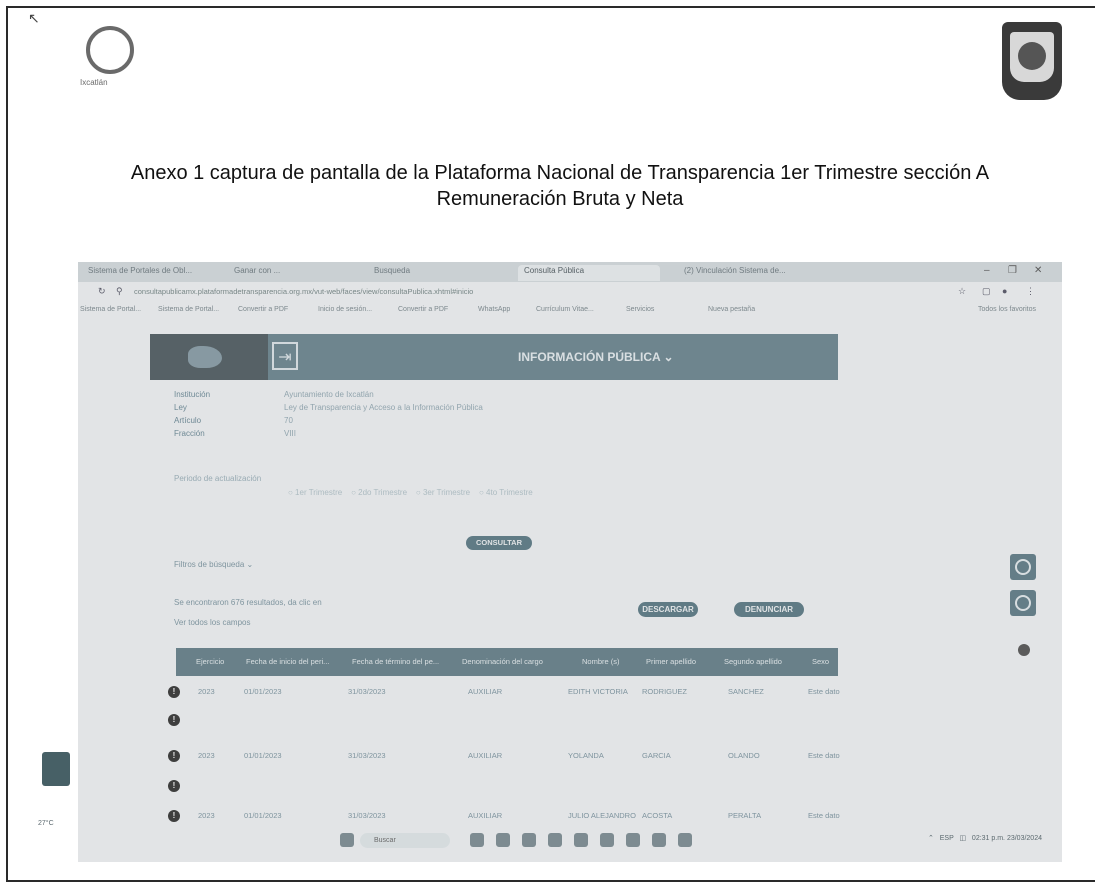  Describe the element at coordinates (685, 840) in the screenshot. I see `excel-icon` at that location.